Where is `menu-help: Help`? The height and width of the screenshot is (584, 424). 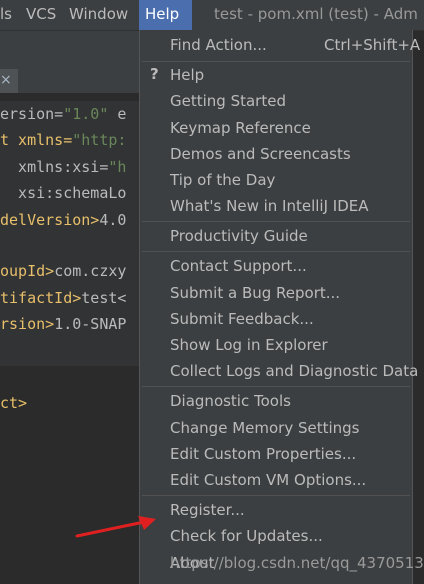
menu-help: Help is located at coordinates (165, 15).